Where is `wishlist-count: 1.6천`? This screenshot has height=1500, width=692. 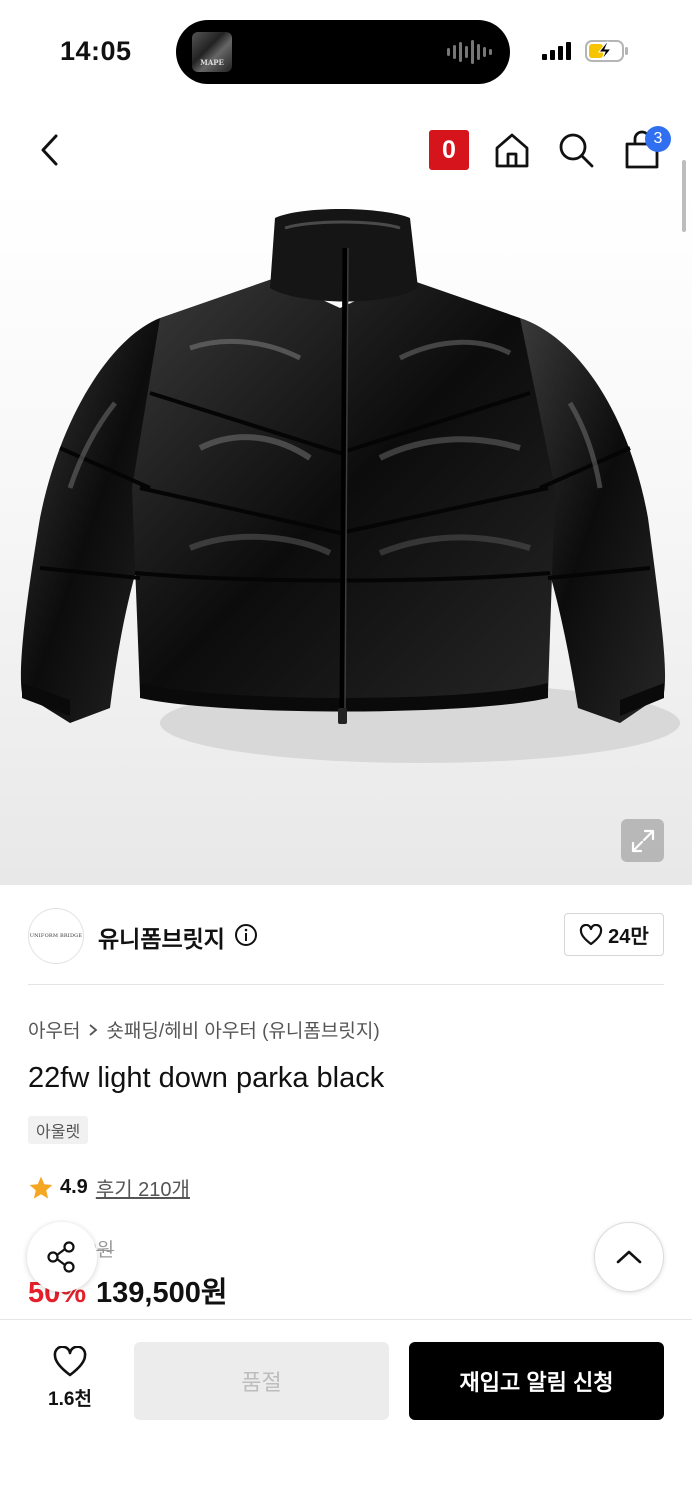
wishlist-count: 1.6천 is located at coordinates (70, 1399).